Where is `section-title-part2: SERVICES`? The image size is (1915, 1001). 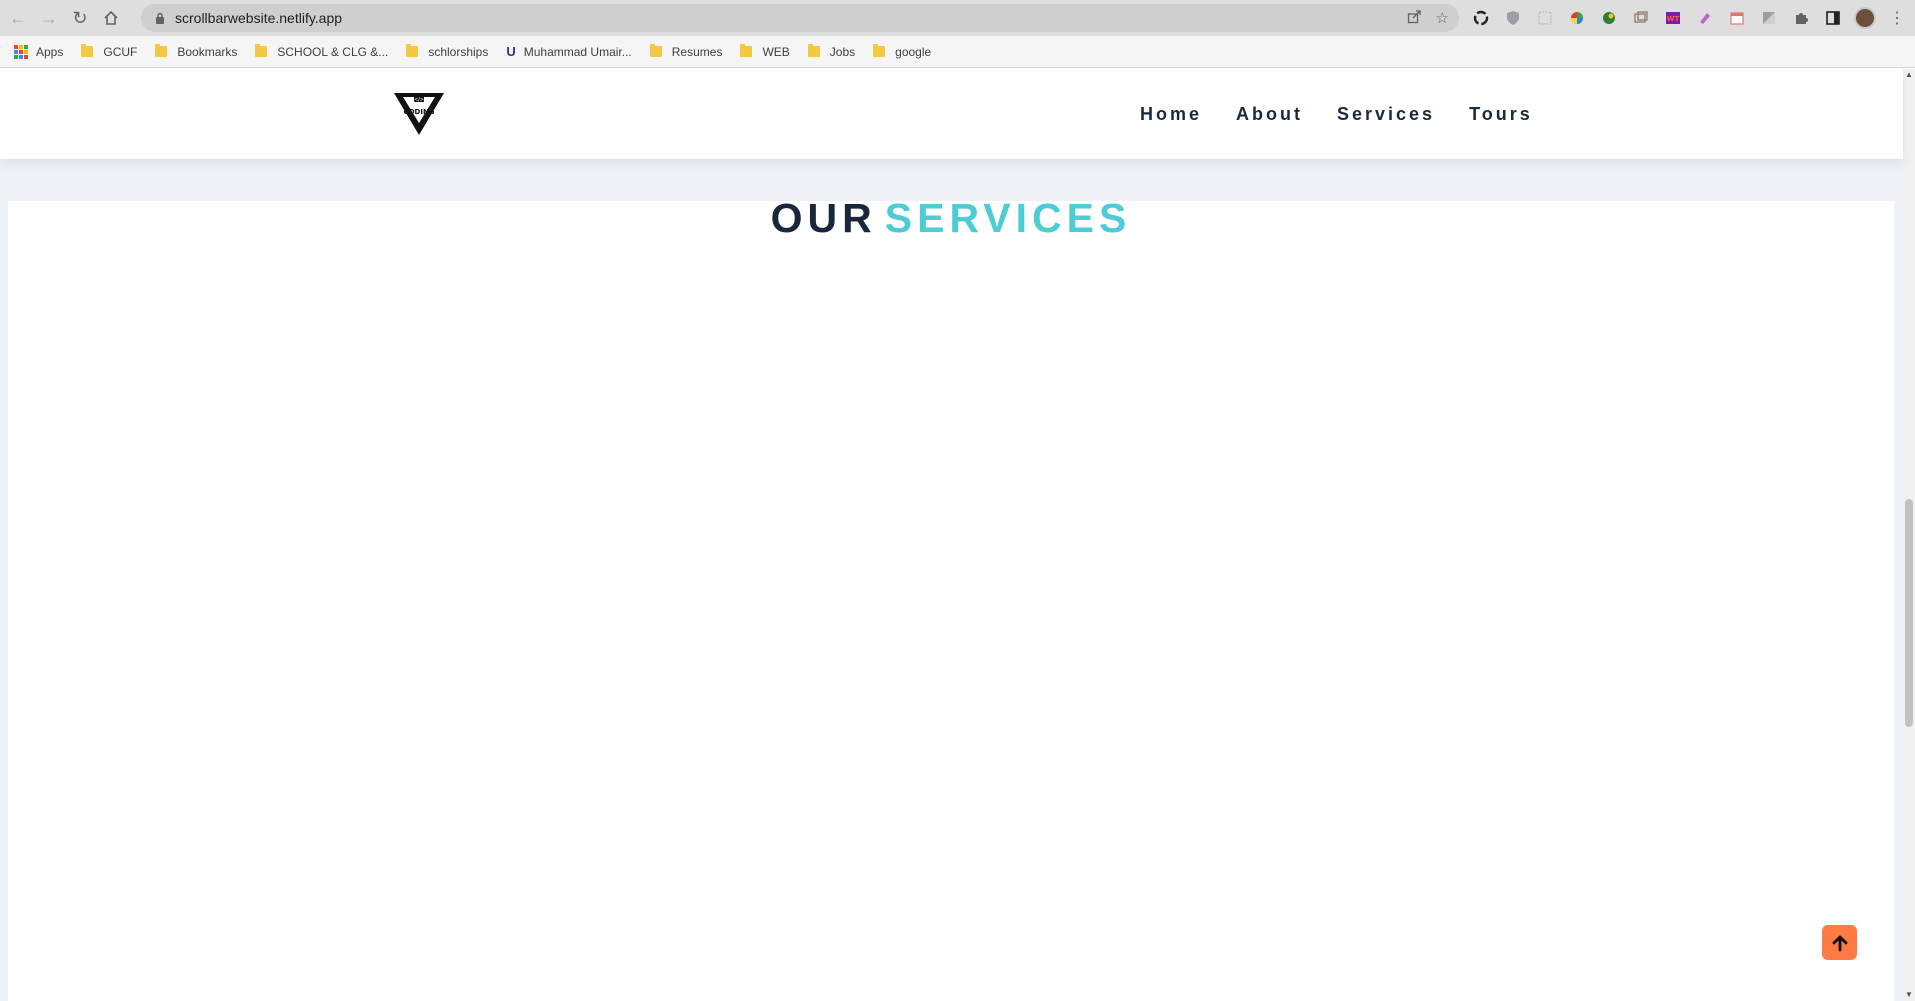 section-title-part2: SERVICES is located at coordinates (1008, 218).